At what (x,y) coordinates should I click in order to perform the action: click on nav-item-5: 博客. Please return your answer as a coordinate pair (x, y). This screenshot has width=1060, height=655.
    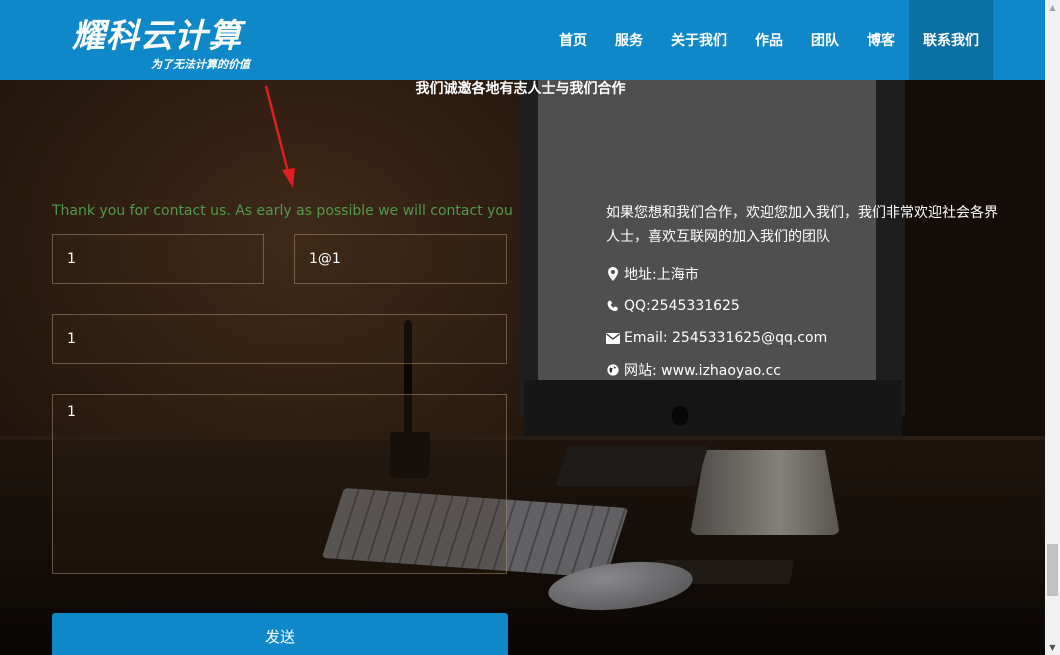
    Looking at the image, I should click on (881, 40).